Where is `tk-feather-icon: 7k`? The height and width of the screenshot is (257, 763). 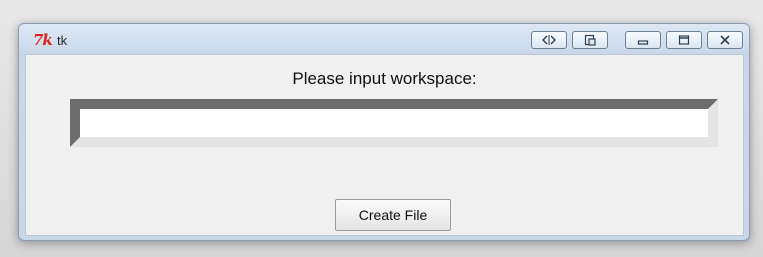
tk-feather-icon: 7k is located at coordinates (43, 40).